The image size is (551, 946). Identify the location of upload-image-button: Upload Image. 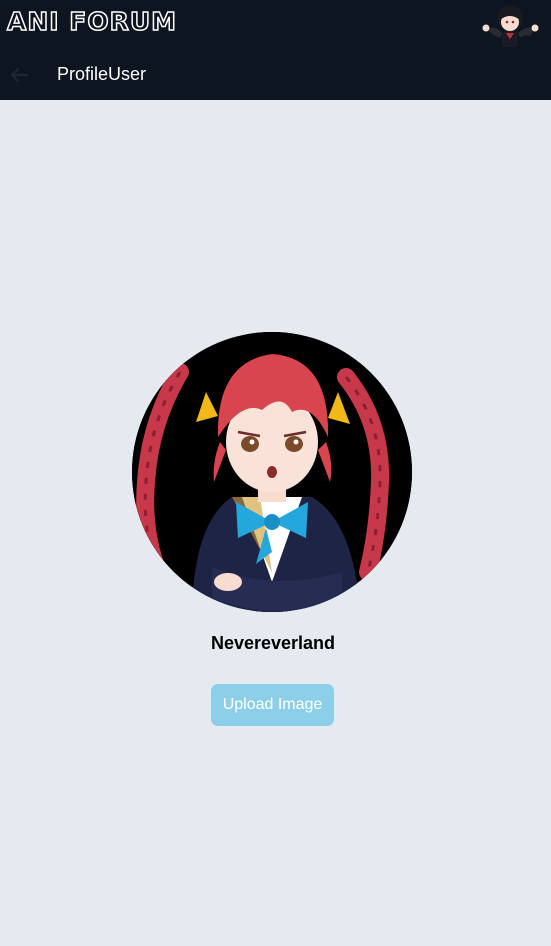
(272, 705).